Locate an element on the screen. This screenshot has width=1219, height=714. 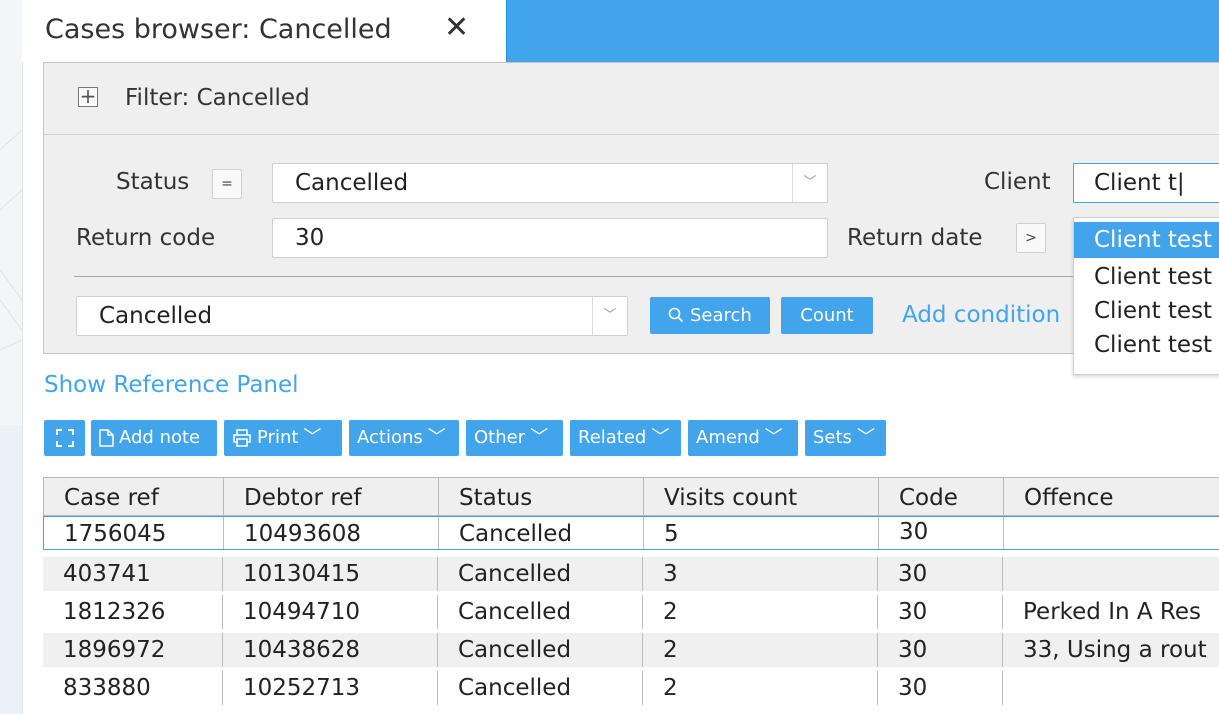
client-label: Client is located at coordinates (1017, 182).